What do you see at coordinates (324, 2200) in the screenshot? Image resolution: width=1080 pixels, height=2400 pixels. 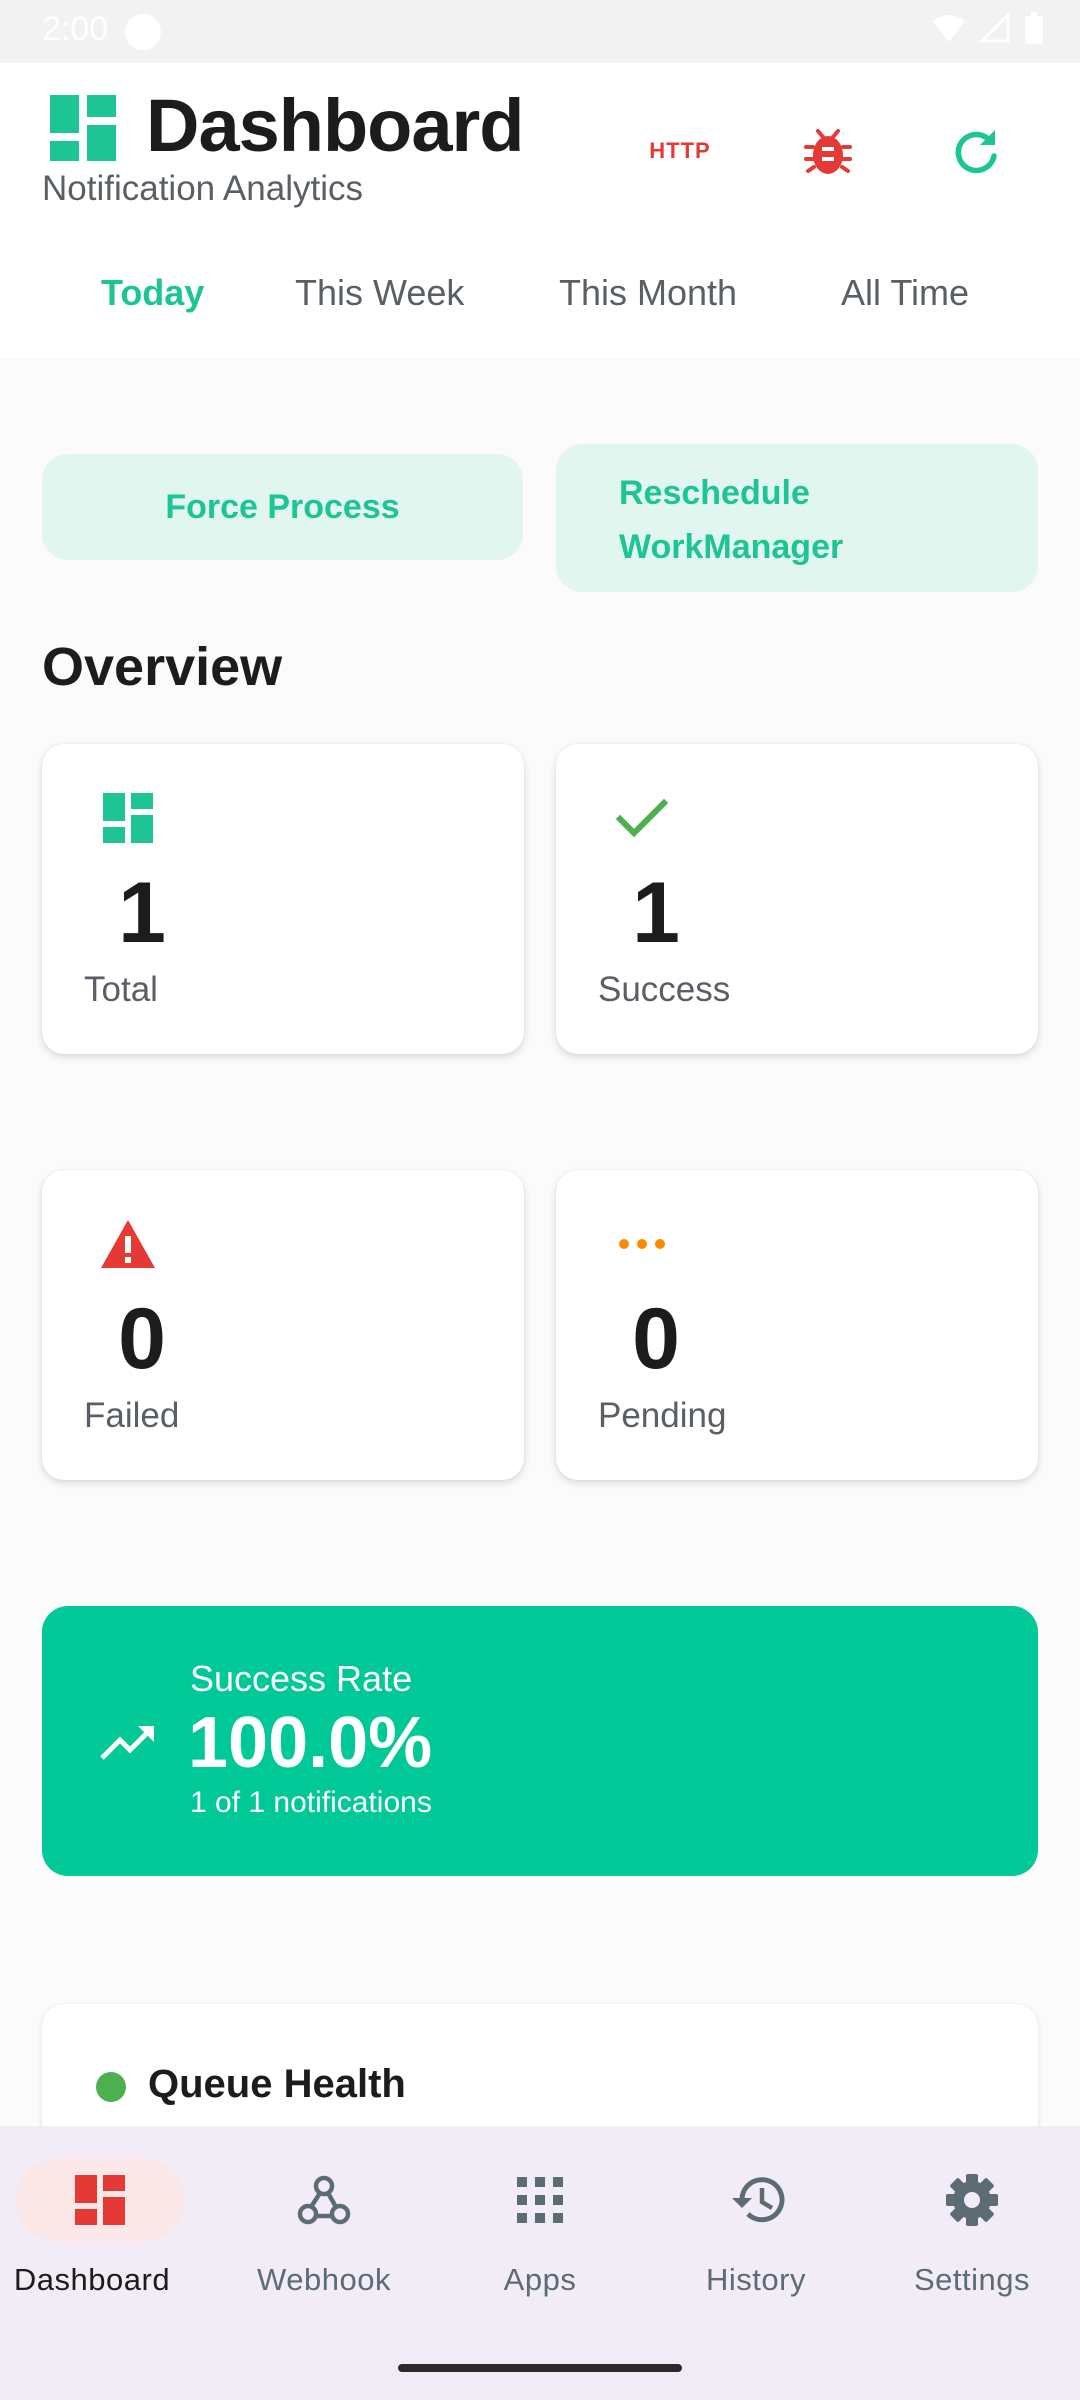 I see `webhook-icon` at bounding box center [324, 2200].